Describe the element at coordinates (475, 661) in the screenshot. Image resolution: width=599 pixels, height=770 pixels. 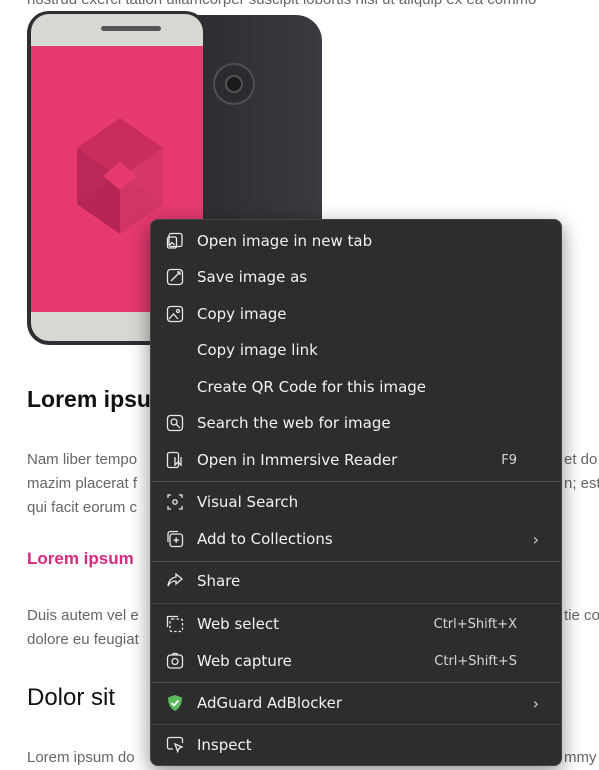
I see `shortcut-label: Ctrl+Shift+S` at that location.